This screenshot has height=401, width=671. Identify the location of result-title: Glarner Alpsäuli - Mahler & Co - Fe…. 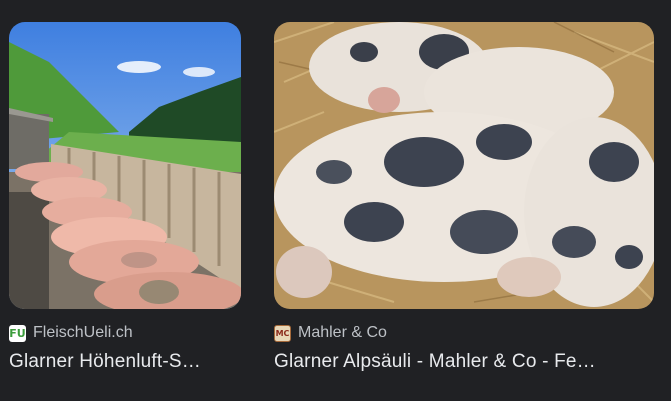
(464, 362).